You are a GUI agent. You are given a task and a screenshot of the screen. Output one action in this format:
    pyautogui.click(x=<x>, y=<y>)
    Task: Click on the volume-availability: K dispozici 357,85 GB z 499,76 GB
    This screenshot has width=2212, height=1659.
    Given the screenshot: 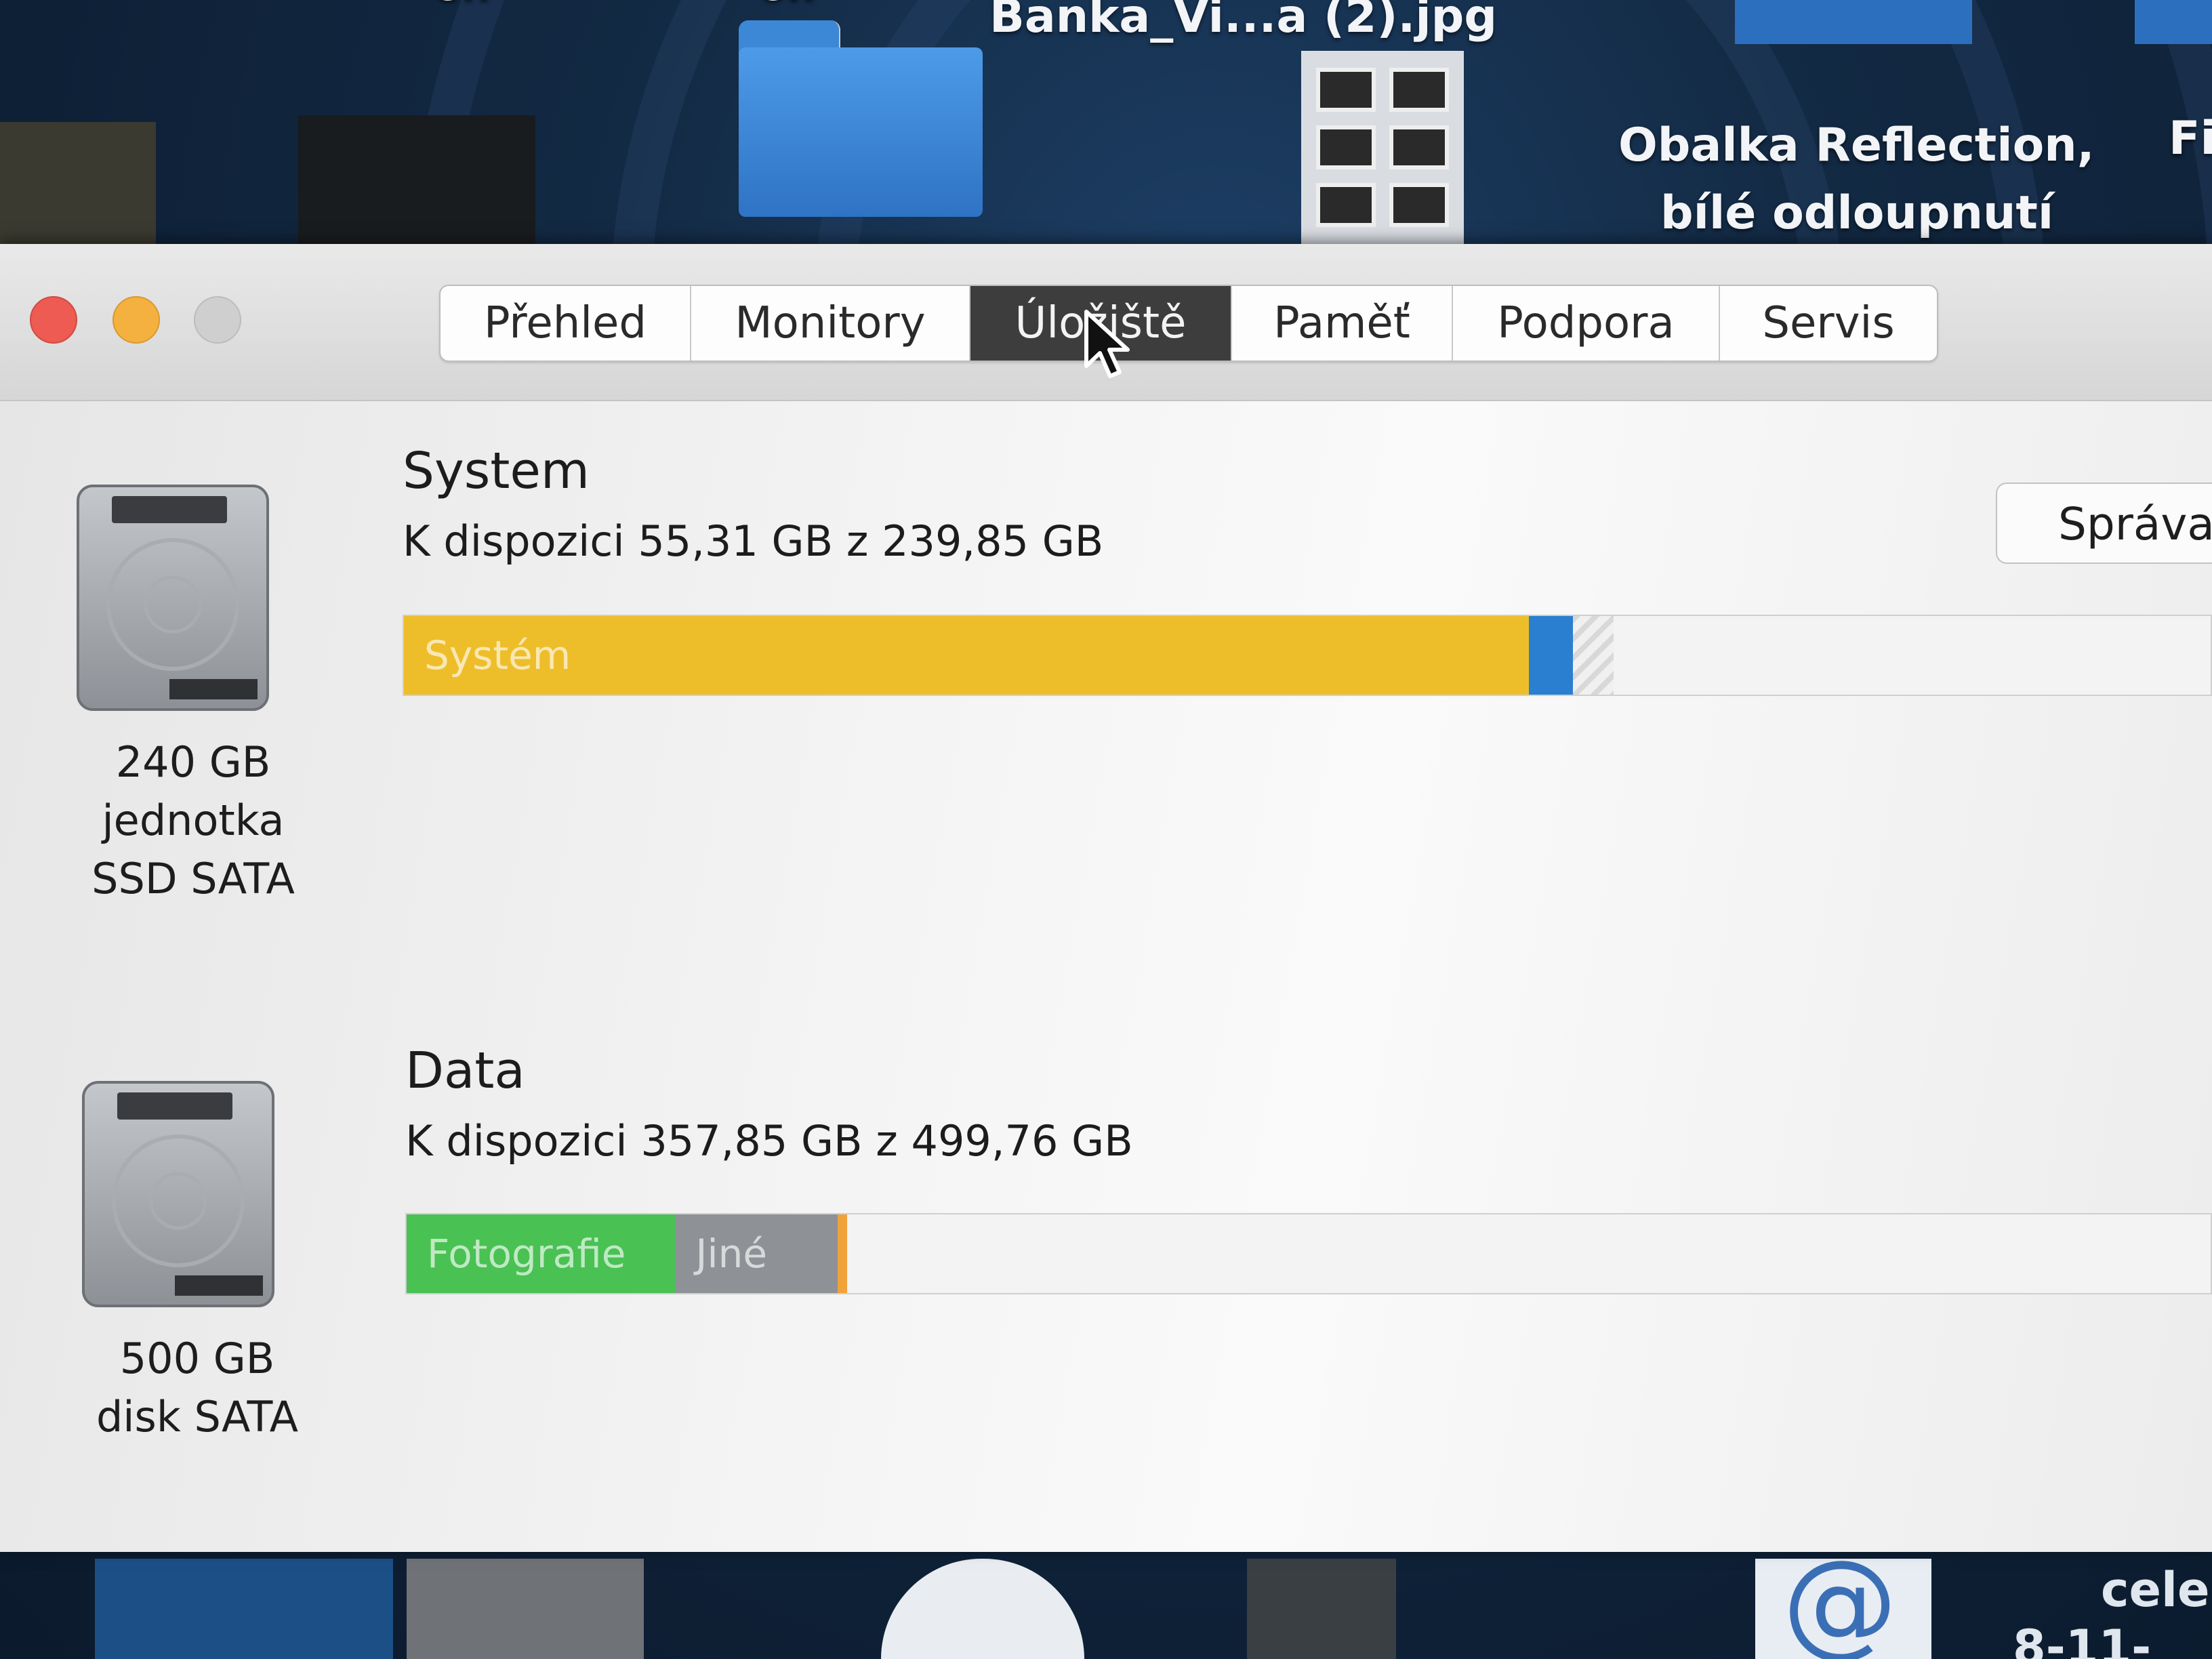 What is the action you would take?
    pyautogui.click(x=769, y=1141)
    